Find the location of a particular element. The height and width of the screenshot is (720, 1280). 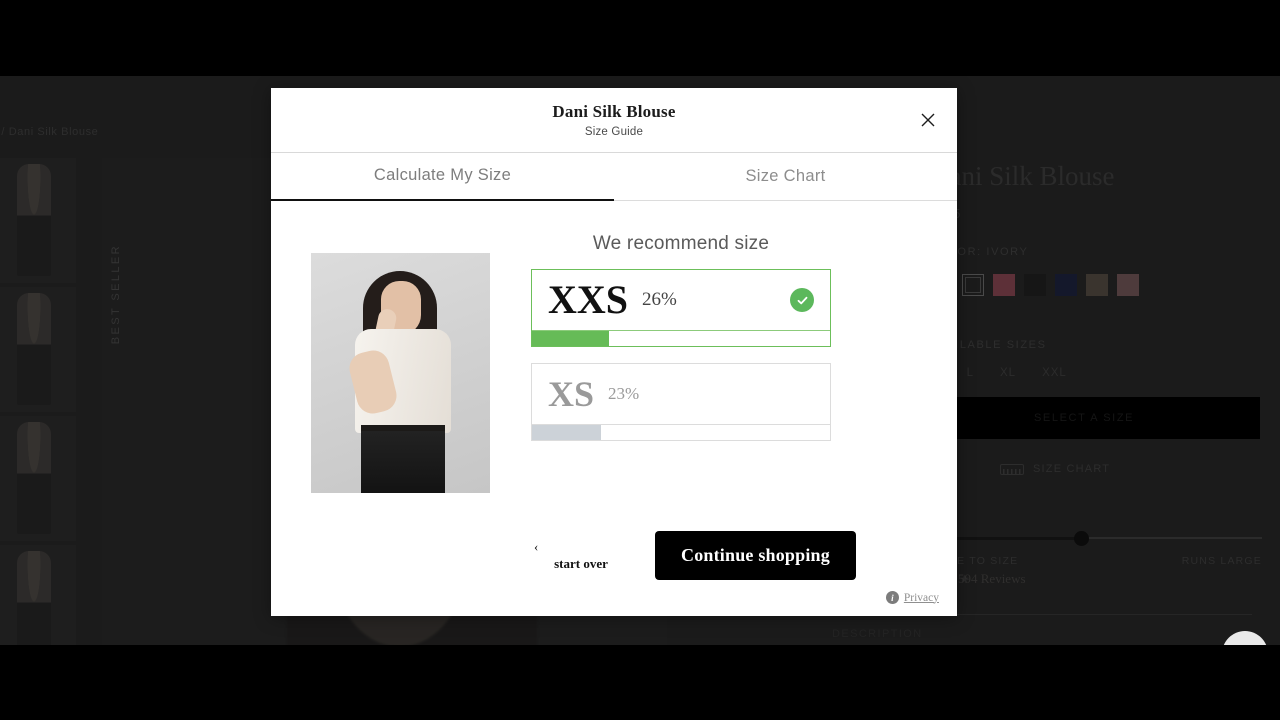

breadcrumb: Home / Dani Silk Blouse is located at coordinates (49, 132).